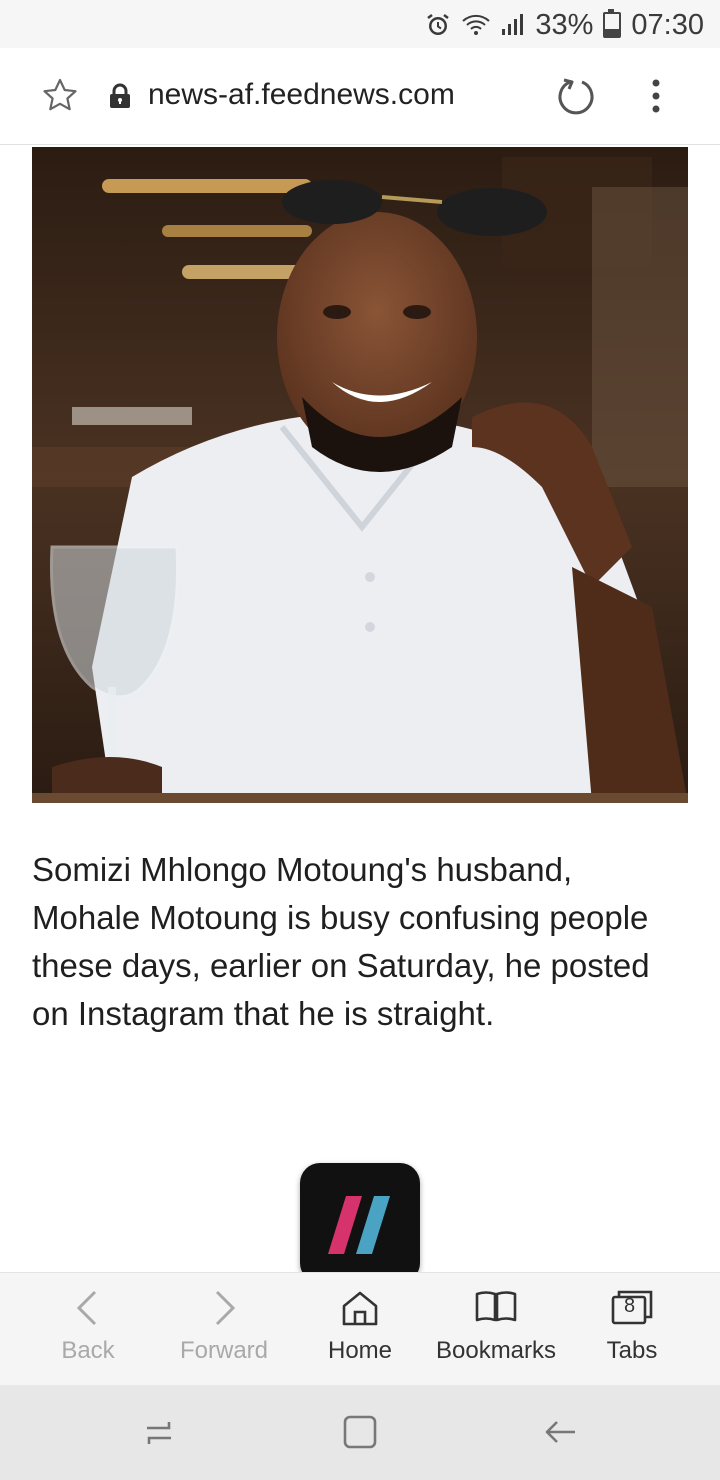  I want to click on battery-icon, so click(612, 23).